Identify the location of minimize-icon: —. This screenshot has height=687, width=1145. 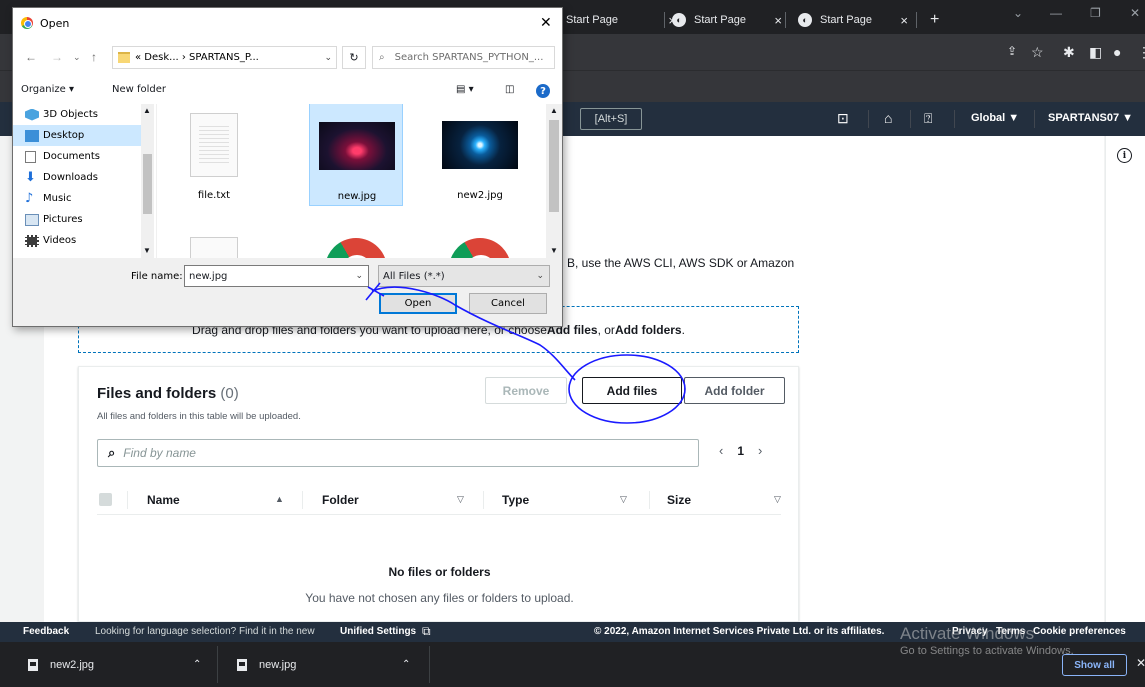
(1056, 13).